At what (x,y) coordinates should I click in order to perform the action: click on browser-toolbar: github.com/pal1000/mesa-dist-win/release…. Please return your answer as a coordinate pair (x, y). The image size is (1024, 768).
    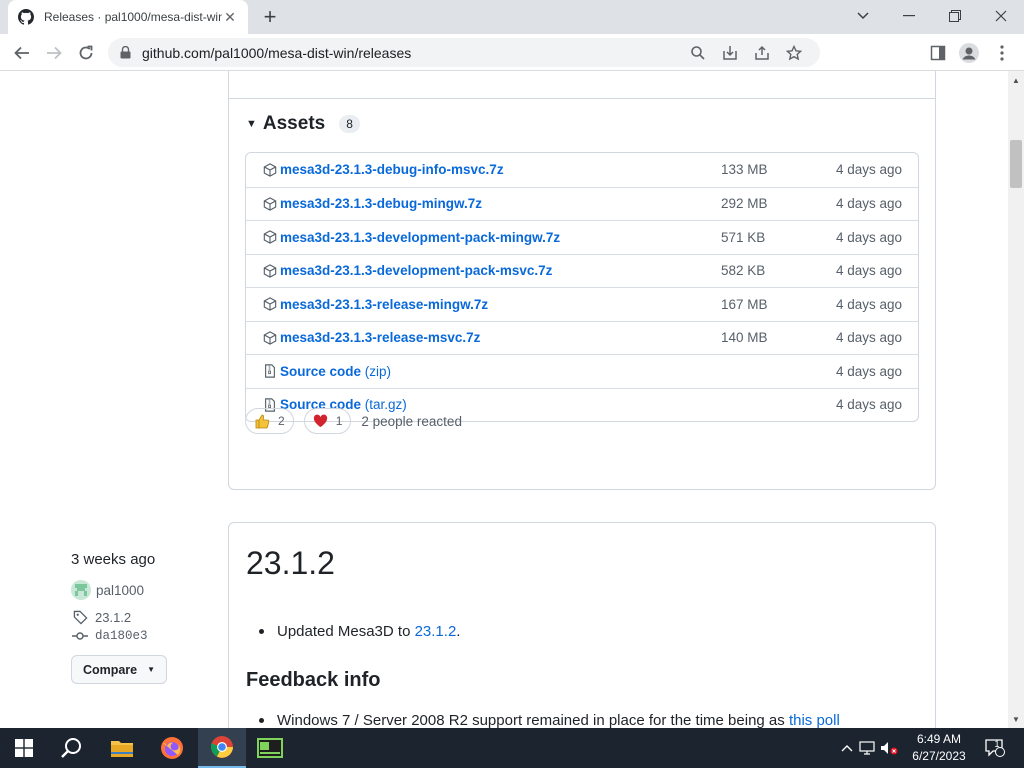
    Looking at the image, I should click on (512, 52).